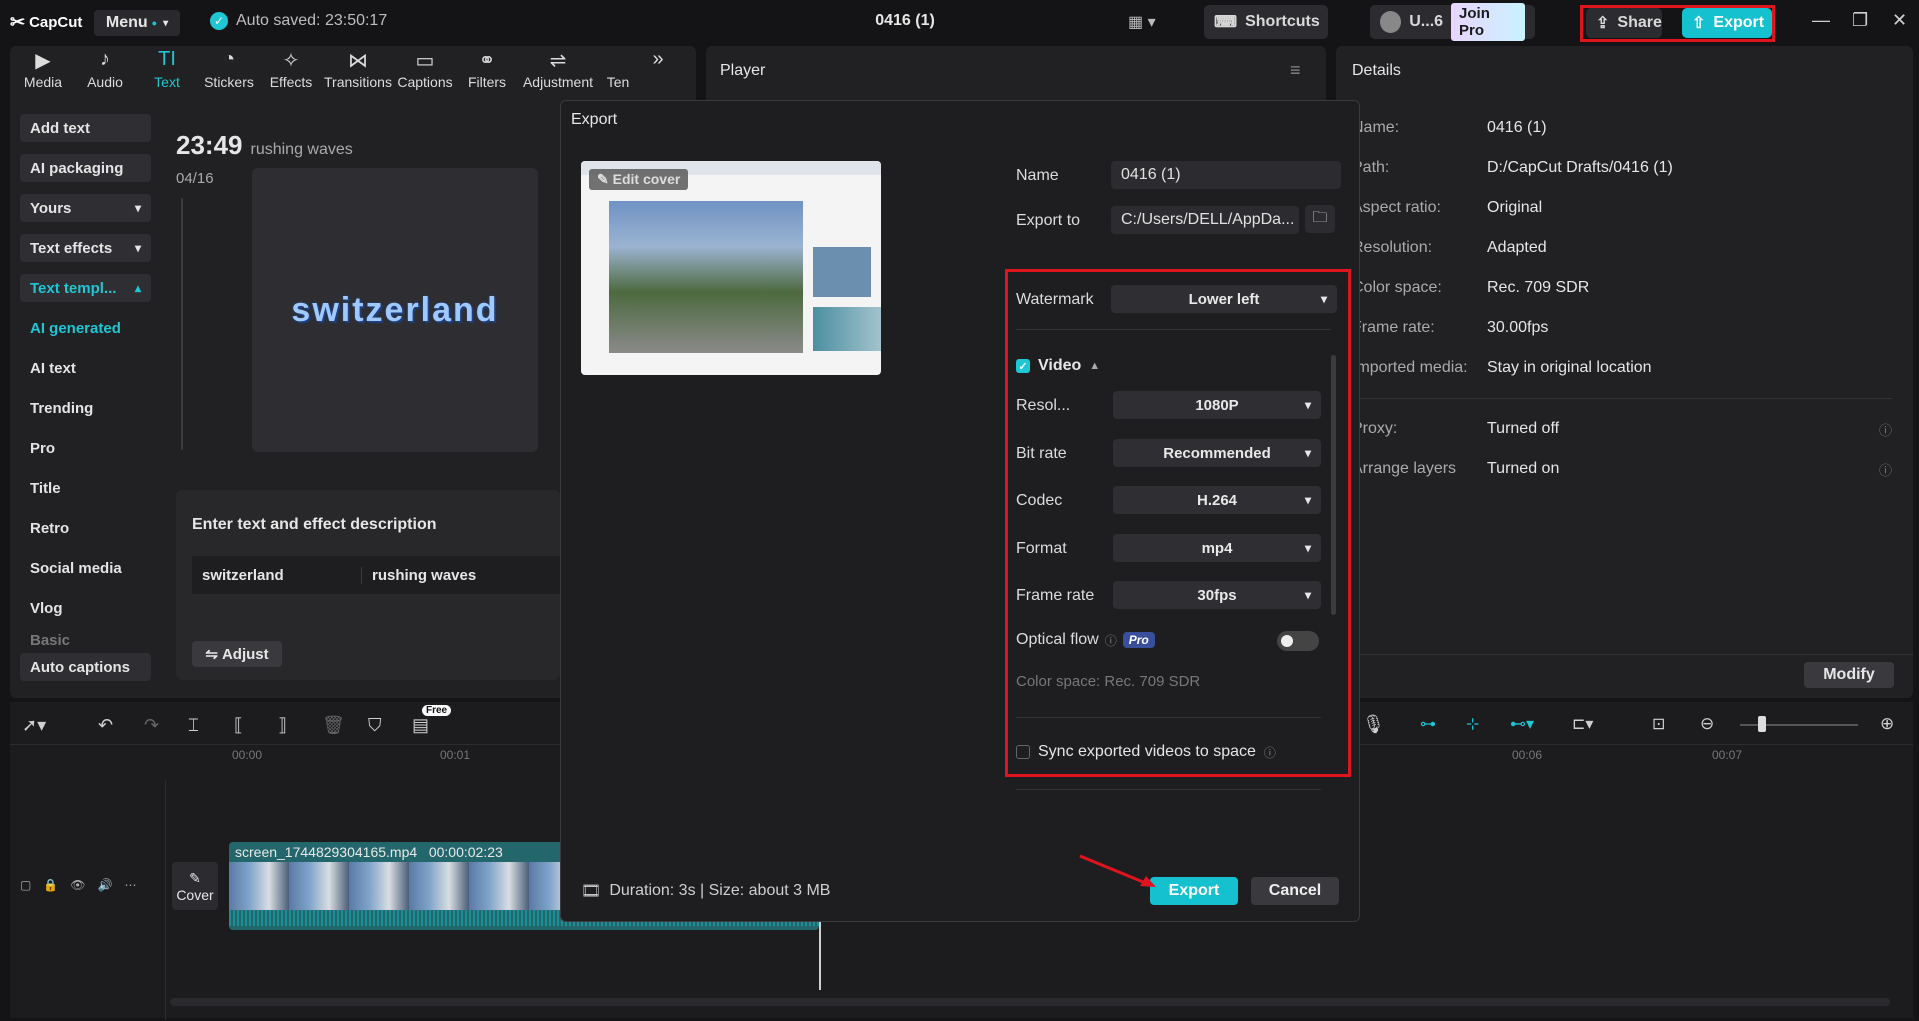  Describe the element at coordinates (85, 288) in the screenshot. I see `sidebar-text-templates: Text templ... ▴` at that location.